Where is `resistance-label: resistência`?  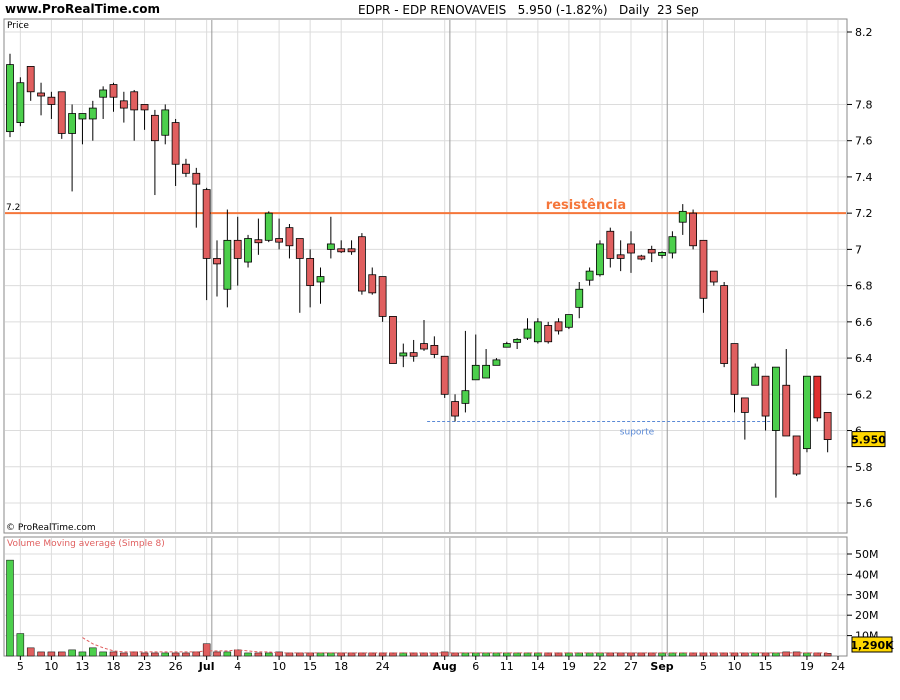 resistance-label: resistência is located at coordinates (586, 205).